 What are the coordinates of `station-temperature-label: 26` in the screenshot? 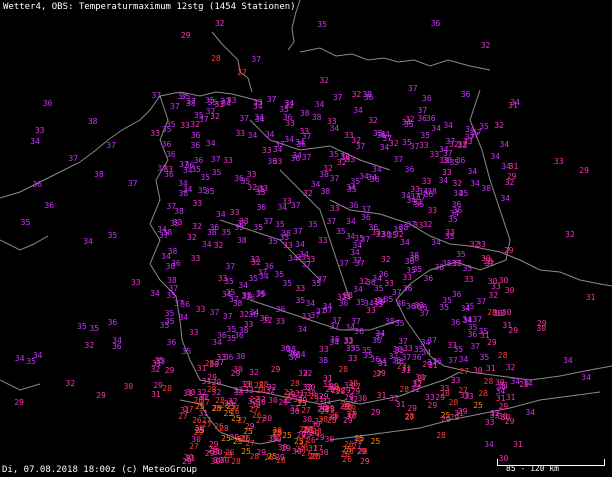 It's located at (347, 459).